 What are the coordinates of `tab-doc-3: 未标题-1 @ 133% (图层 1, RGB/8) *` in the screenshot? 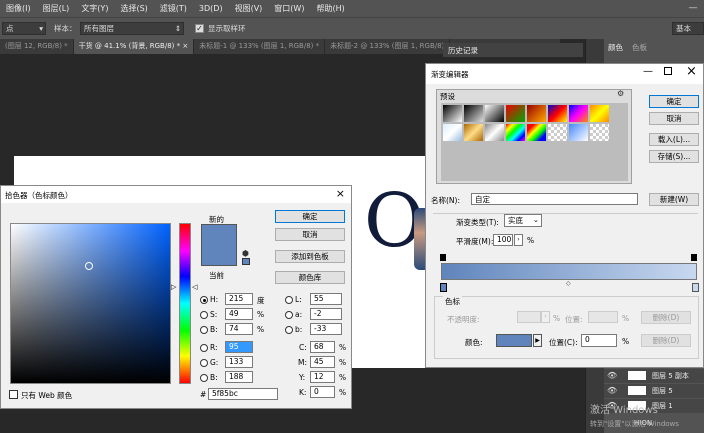 It's located at (260, 46).